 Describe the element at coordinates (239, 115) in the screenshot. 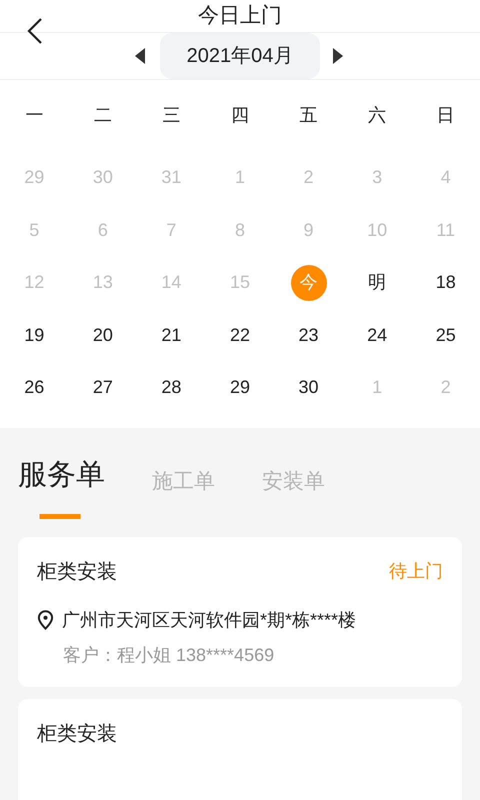

I see `weekday-label: 四` at that location.